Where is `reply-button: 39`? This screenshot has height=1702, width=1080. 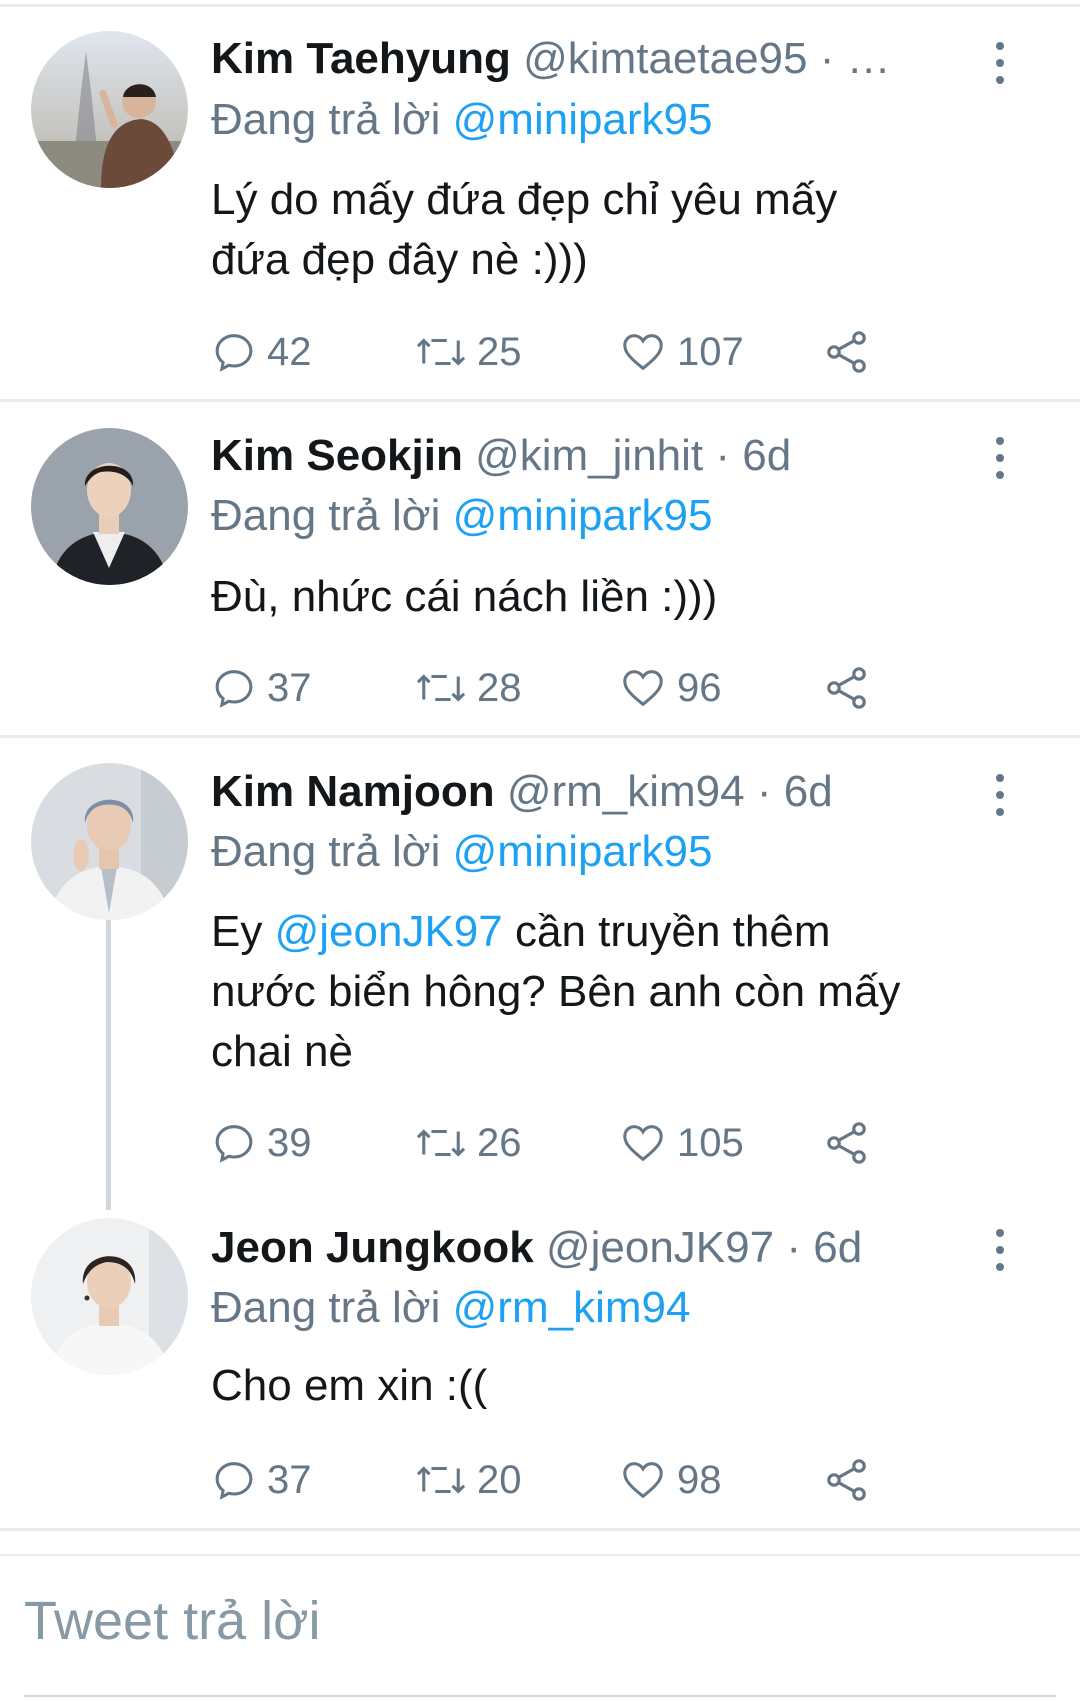
reply-button: 39 is located at coordinates (261, 1143).